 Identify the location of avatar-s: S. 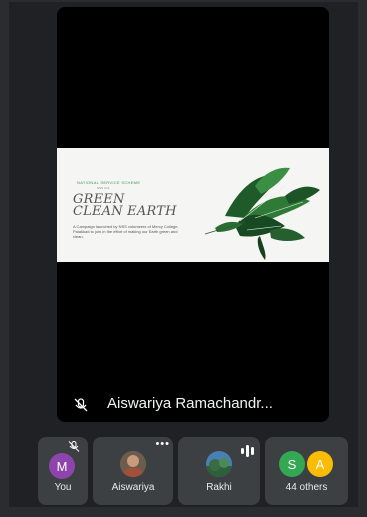
(292, 464).